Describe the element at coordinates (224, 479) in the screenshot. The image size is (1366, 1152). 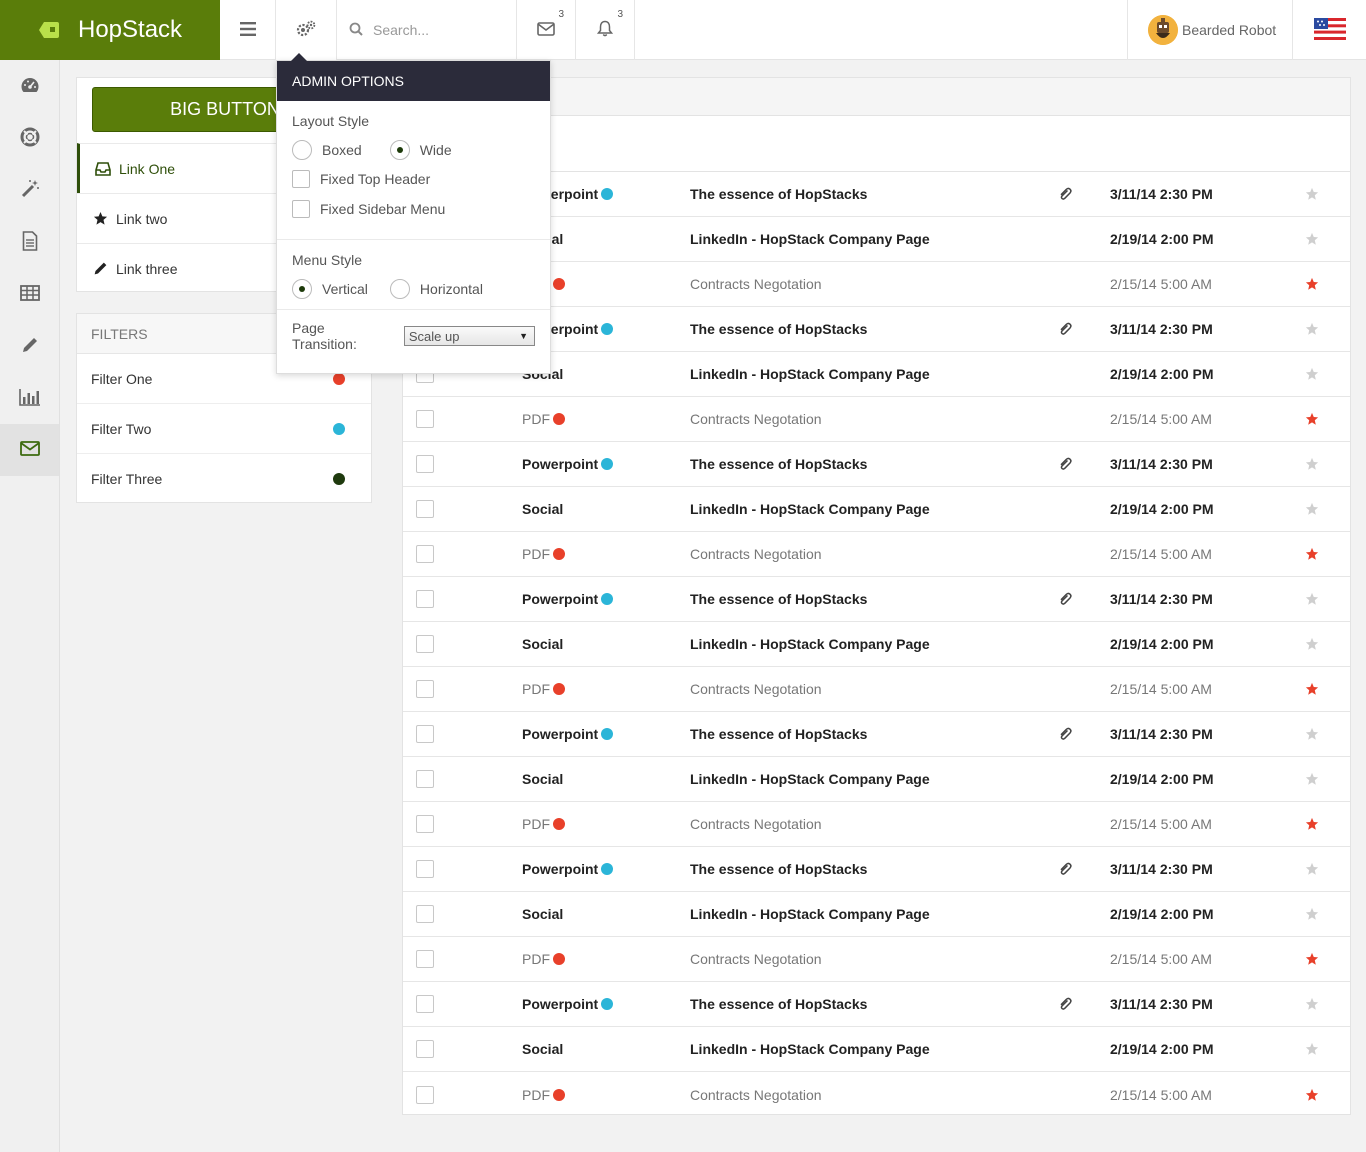
I see `filter-item: Filter Three` at that location.